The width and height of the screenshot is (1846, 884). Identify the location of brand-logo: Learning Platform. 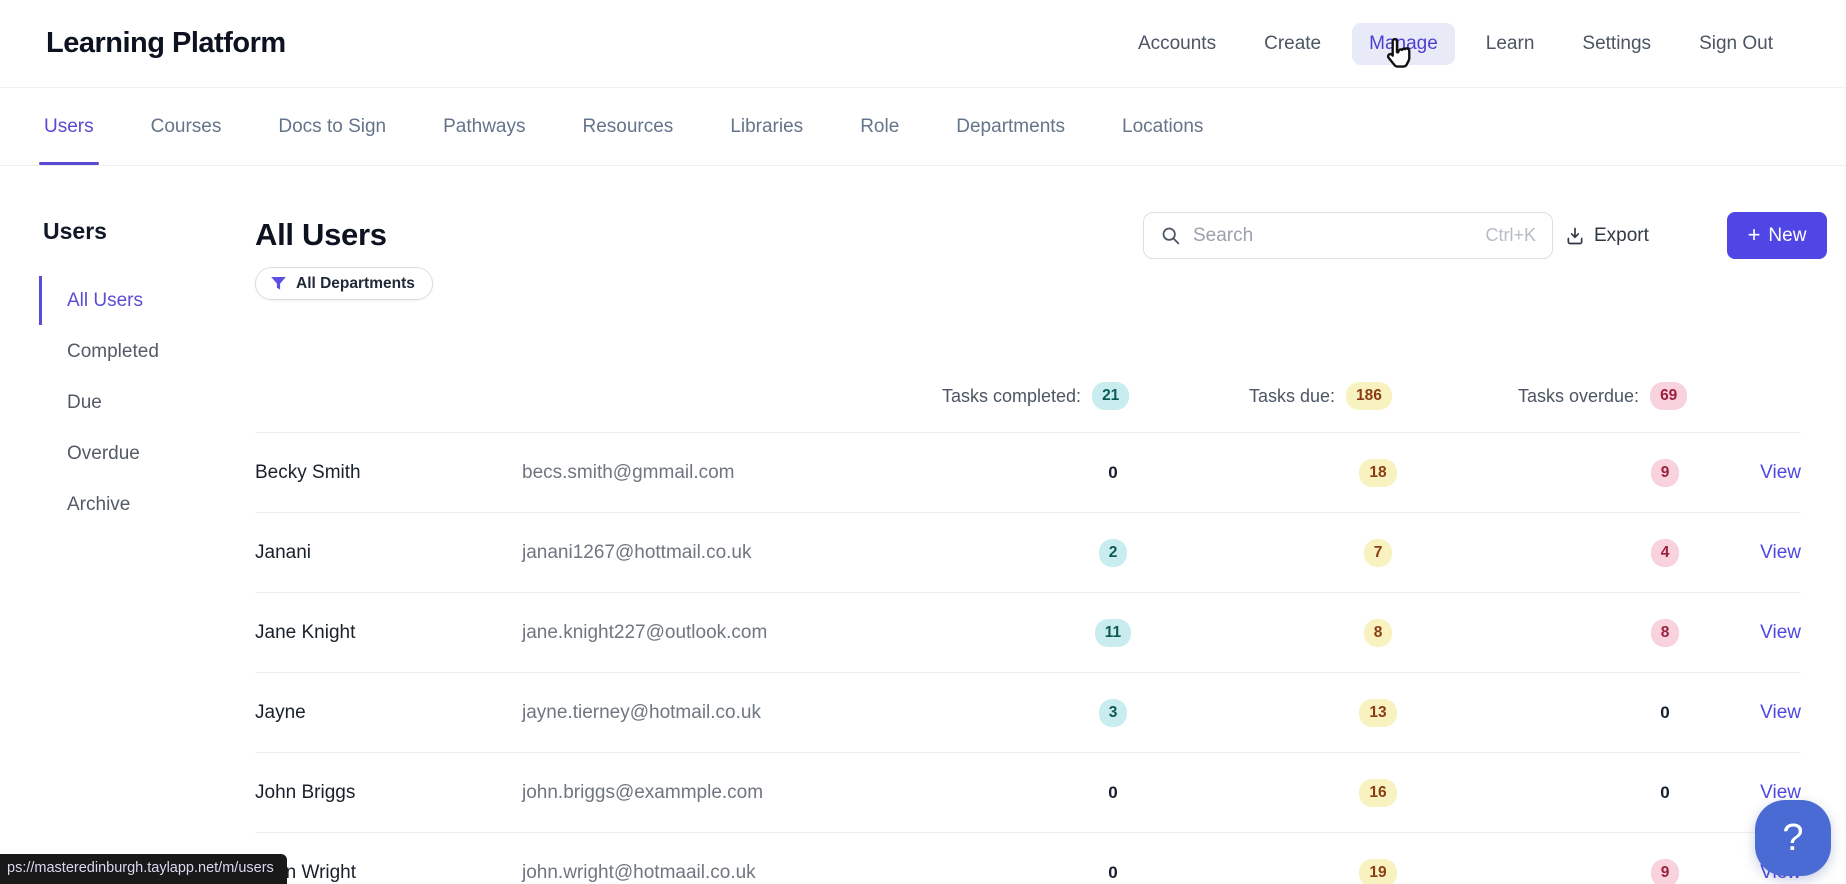
(166, 43).